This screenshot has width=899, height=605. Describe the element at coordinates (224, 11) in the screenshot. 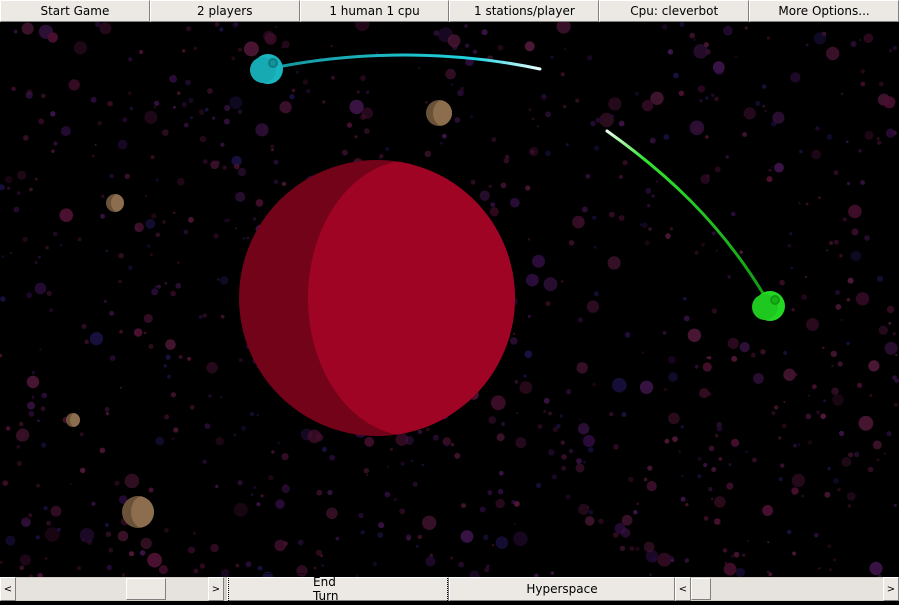

I see `players-button: 2 players` at that location.